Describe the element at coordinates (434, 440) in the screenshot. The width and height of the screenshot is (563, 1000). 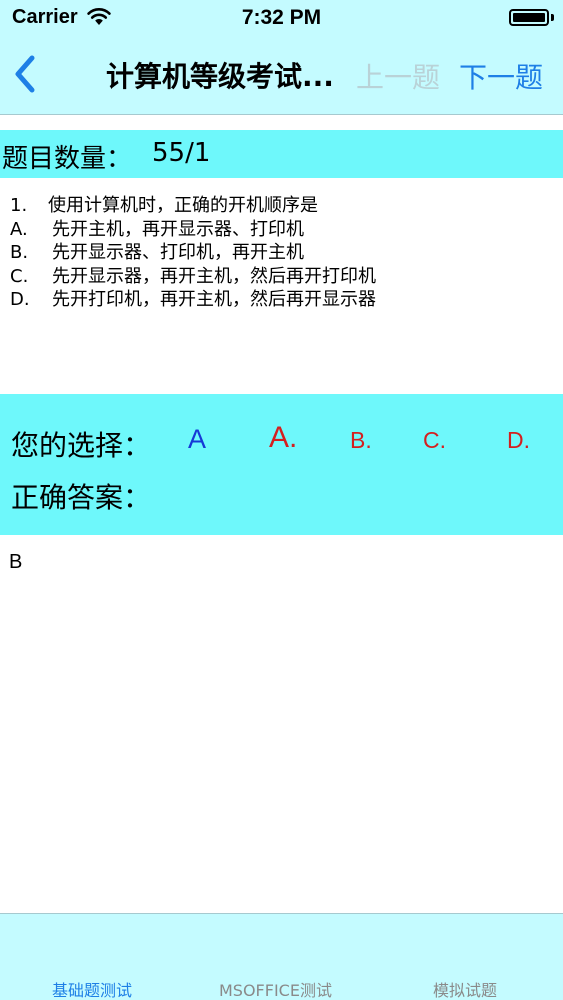
I see `option-button-c: C.` at that location.